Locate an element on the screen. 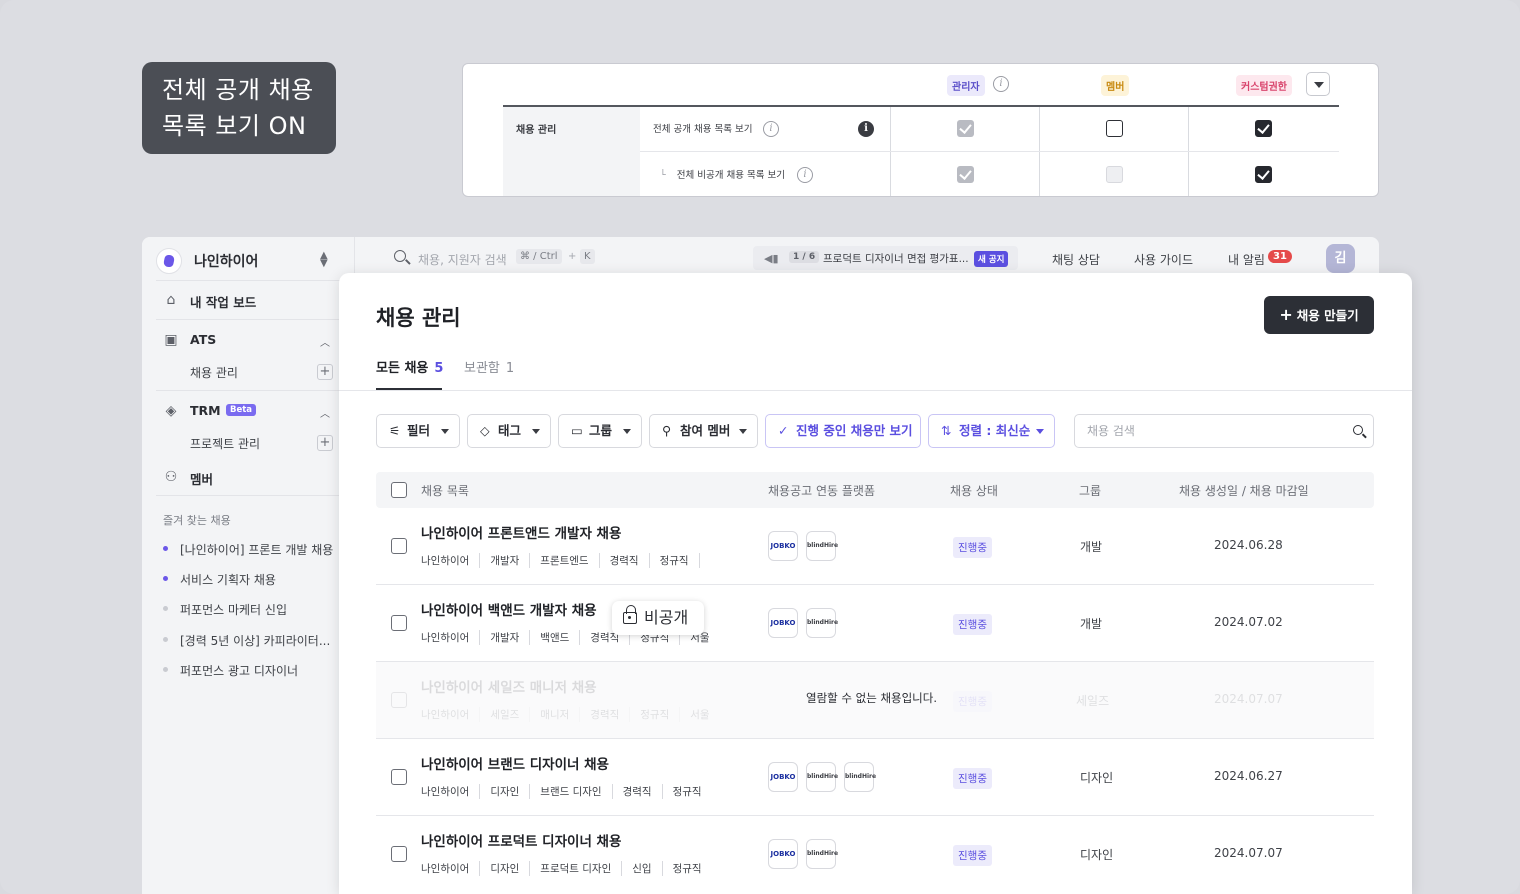  tab-archive: 보관함 1 is located at coordinates (489, 366).